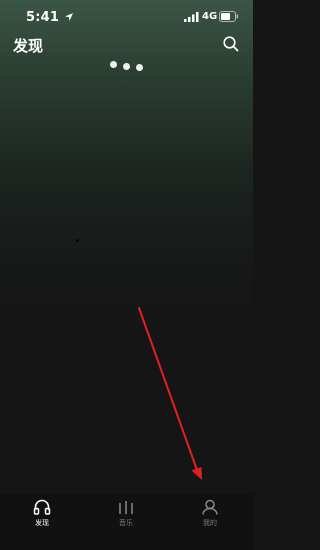 Image resolution: width=320 pixels, height=550 pixels. I want to click on music-bars-icon, so click(126, 507).